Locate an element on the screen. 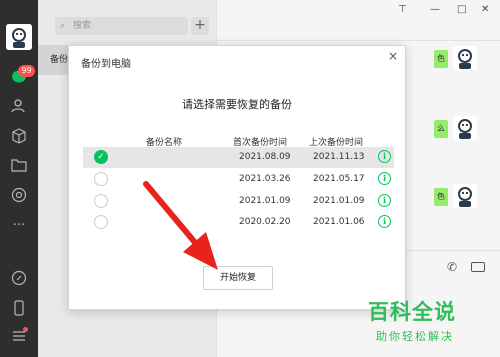 The width and height of the screenshot is (500, 357). header-divider is located at coordinates (358, 40).